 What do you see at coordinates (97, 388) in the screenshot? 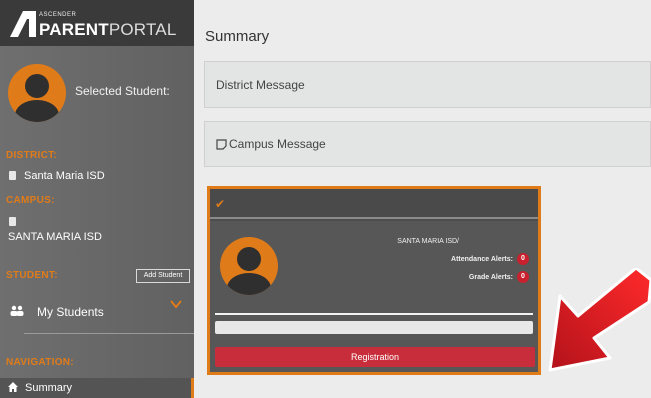
I see `sidebar-item-summary: Summary` at bounding box center [97, 388].